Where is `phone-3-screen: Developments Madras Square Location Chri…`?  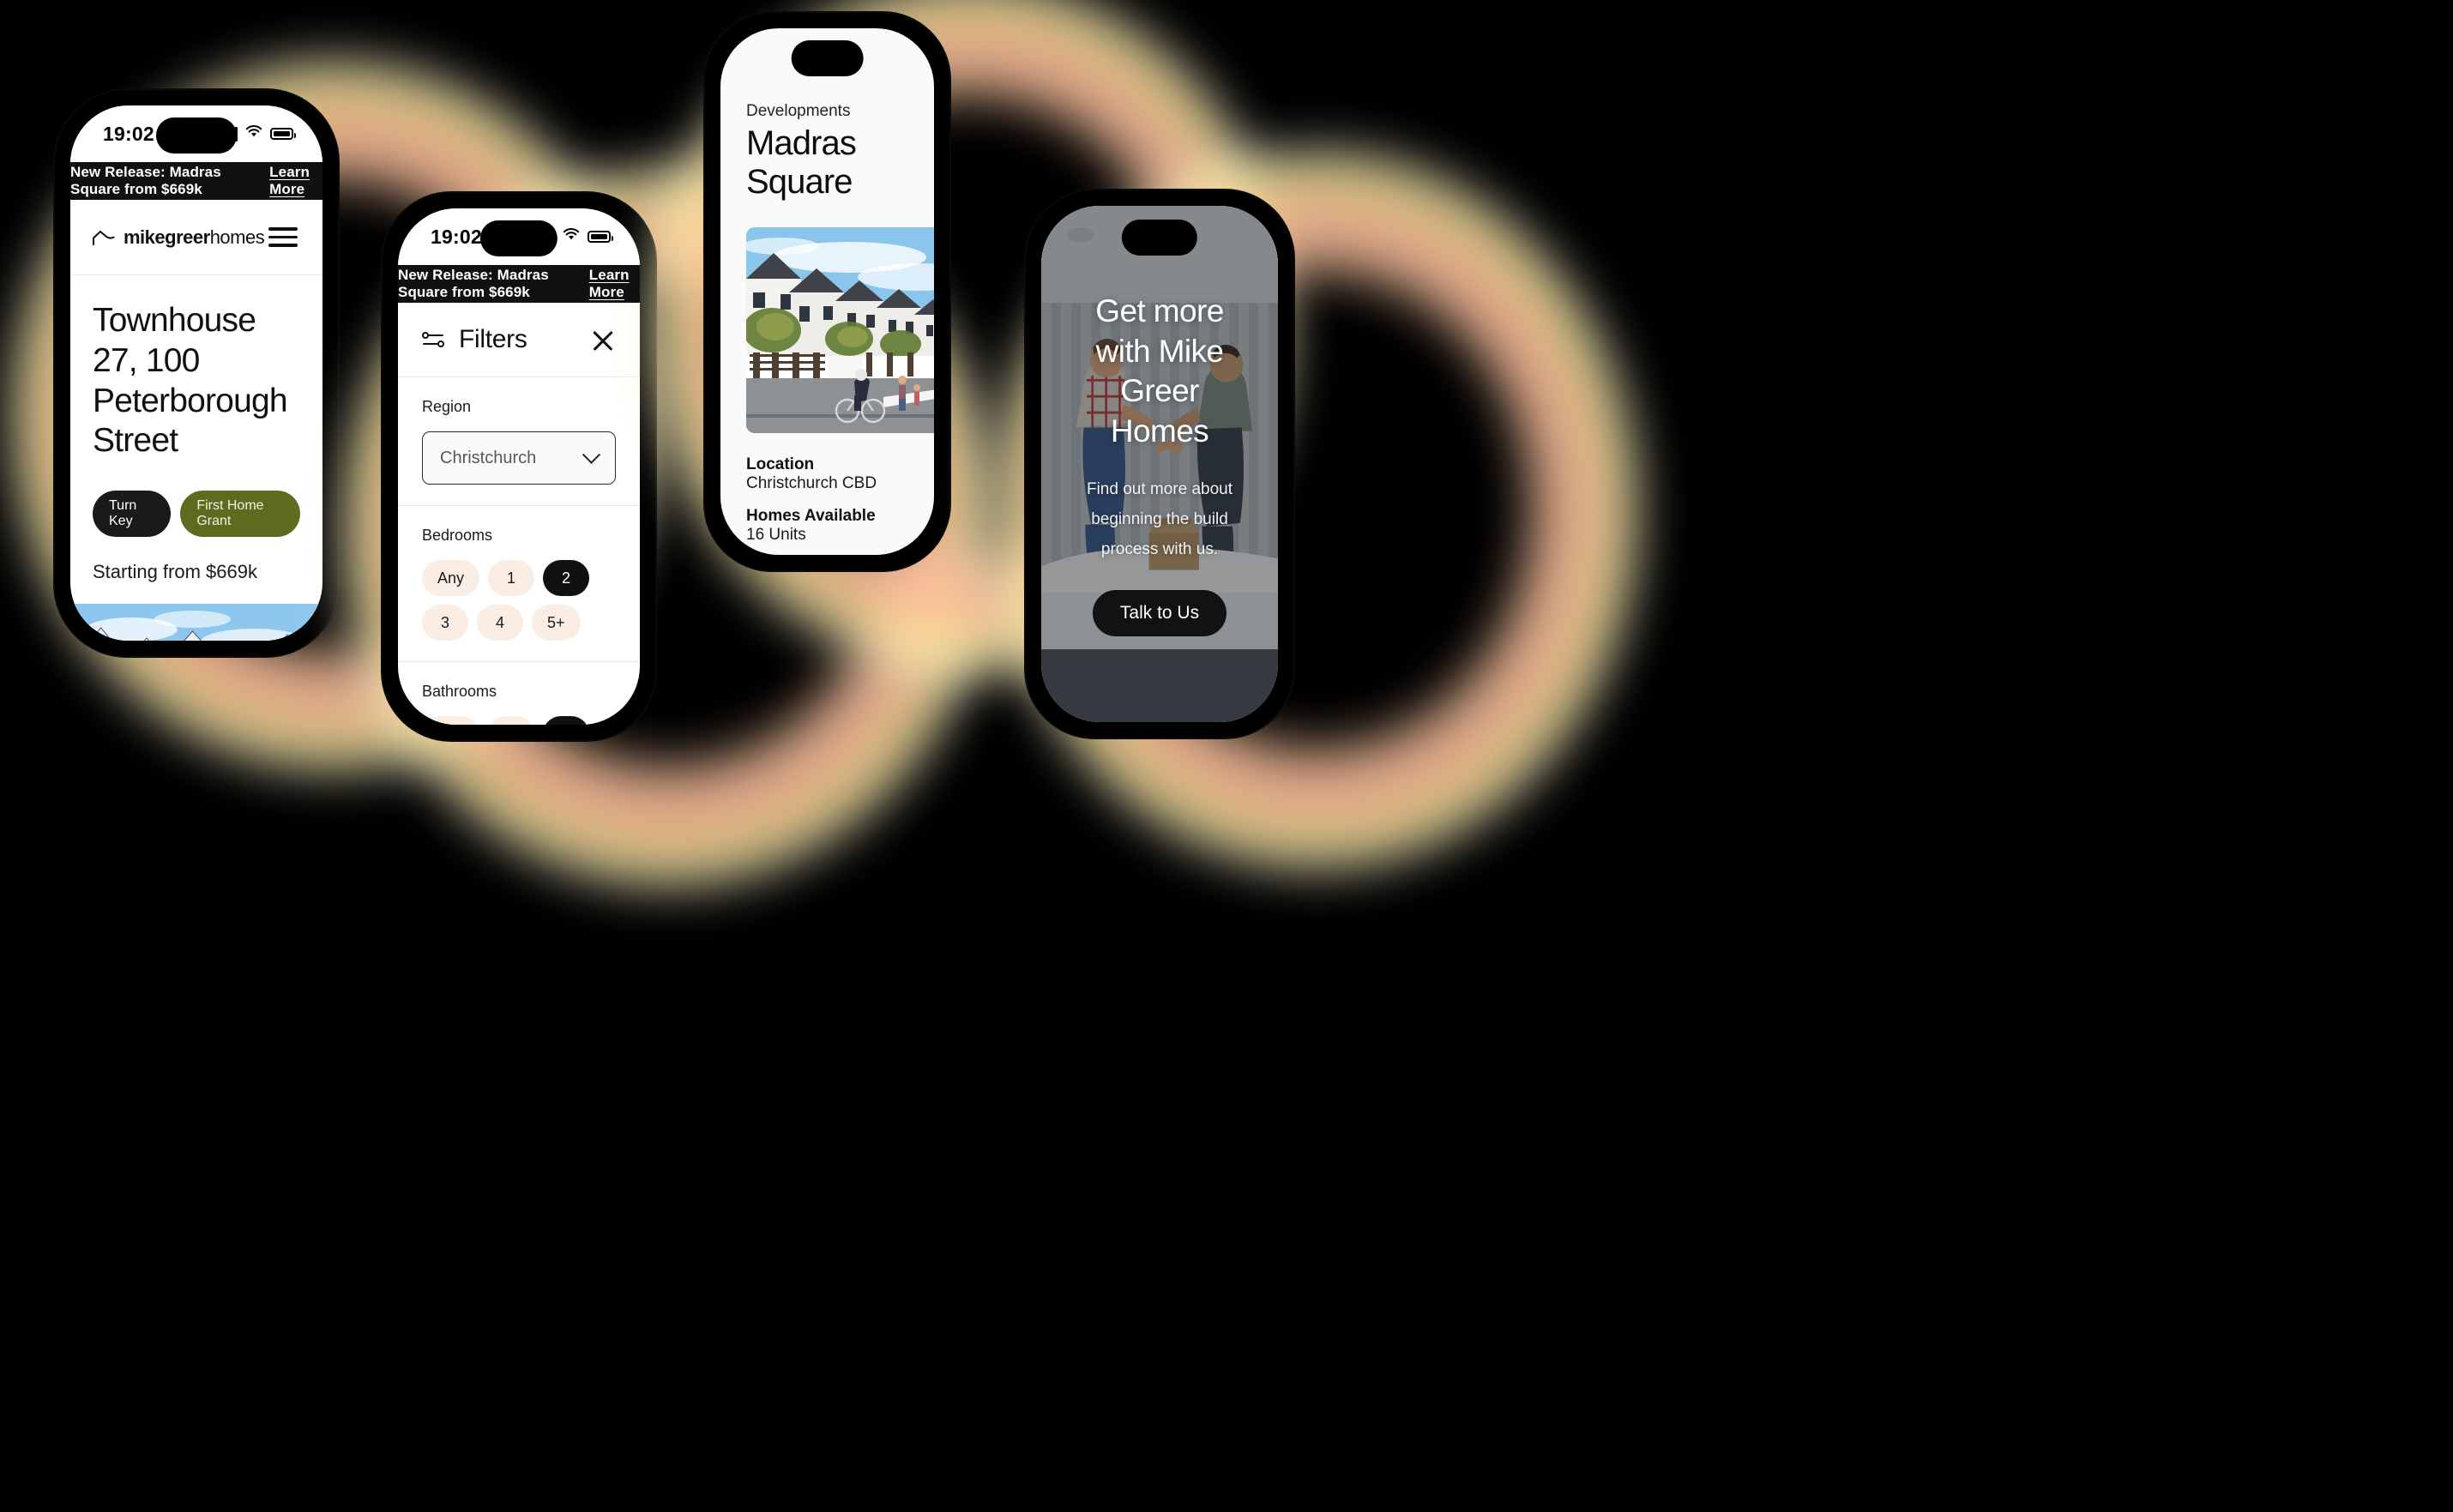 phone-3-screen: Developments Madras Square Location Chri… is located at coordinates (827, 291).